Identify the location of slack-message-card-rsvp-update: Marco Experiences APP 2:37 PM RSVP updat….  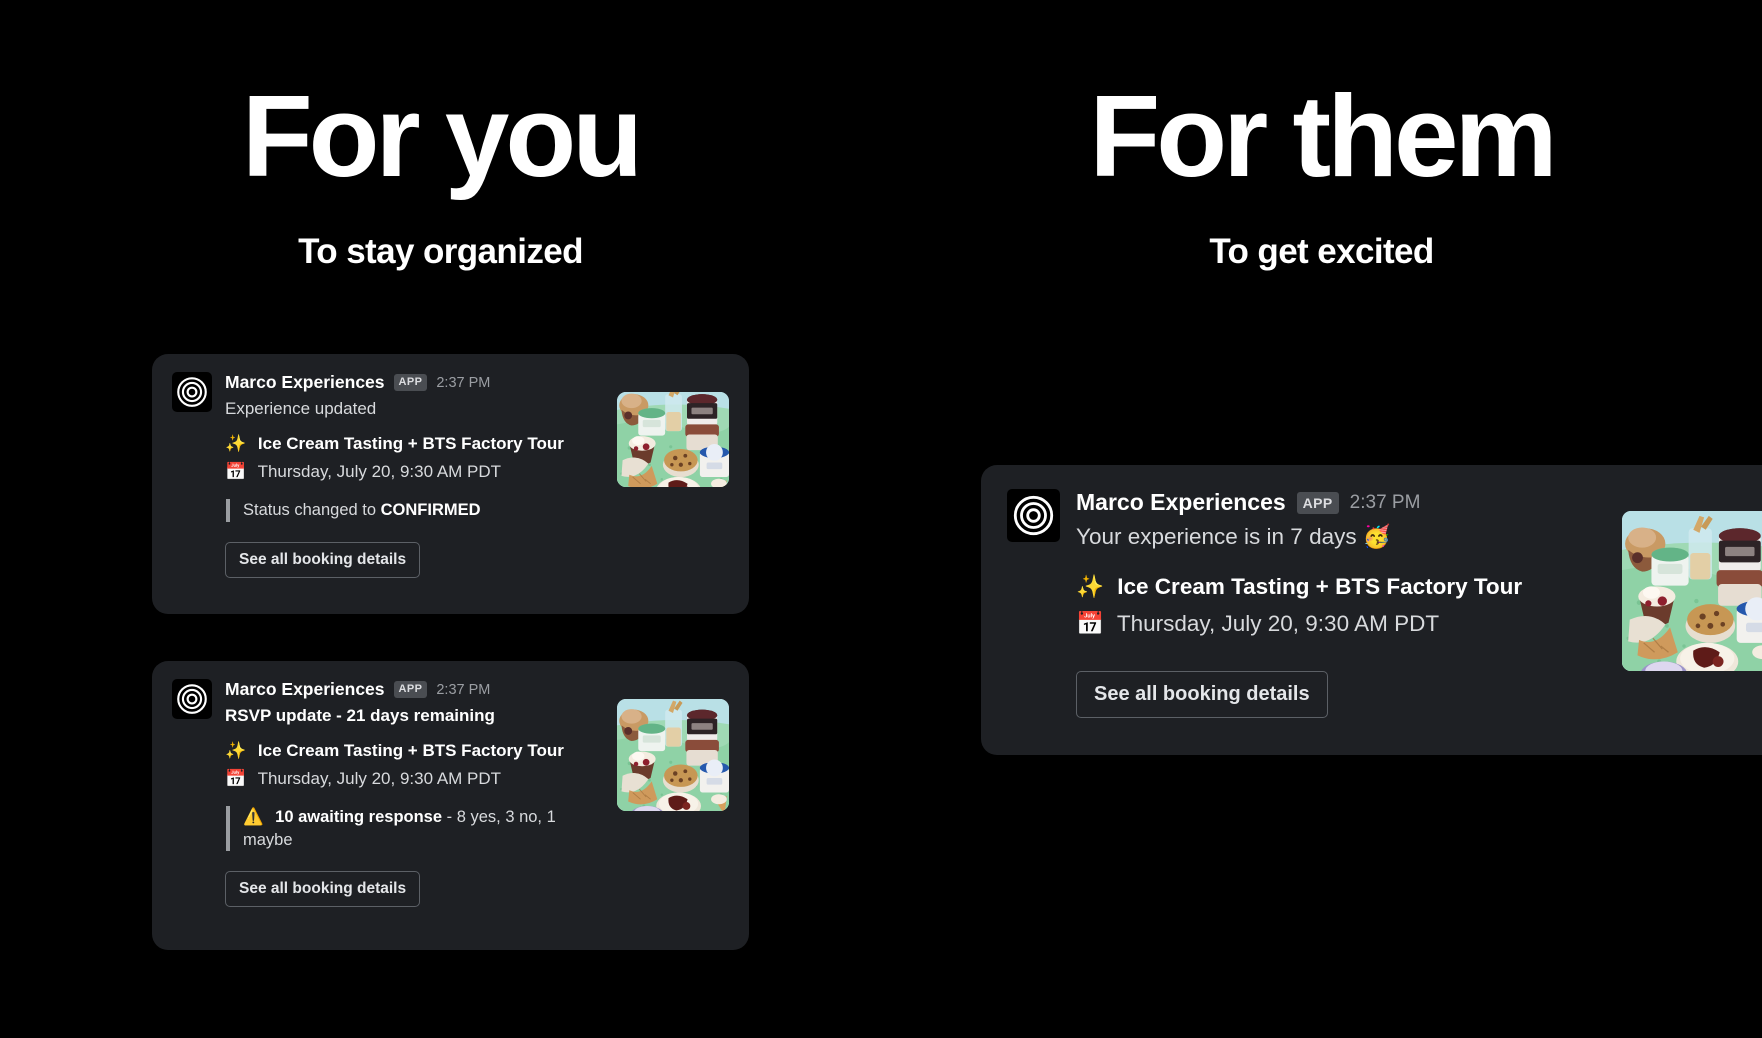
(450, 805).